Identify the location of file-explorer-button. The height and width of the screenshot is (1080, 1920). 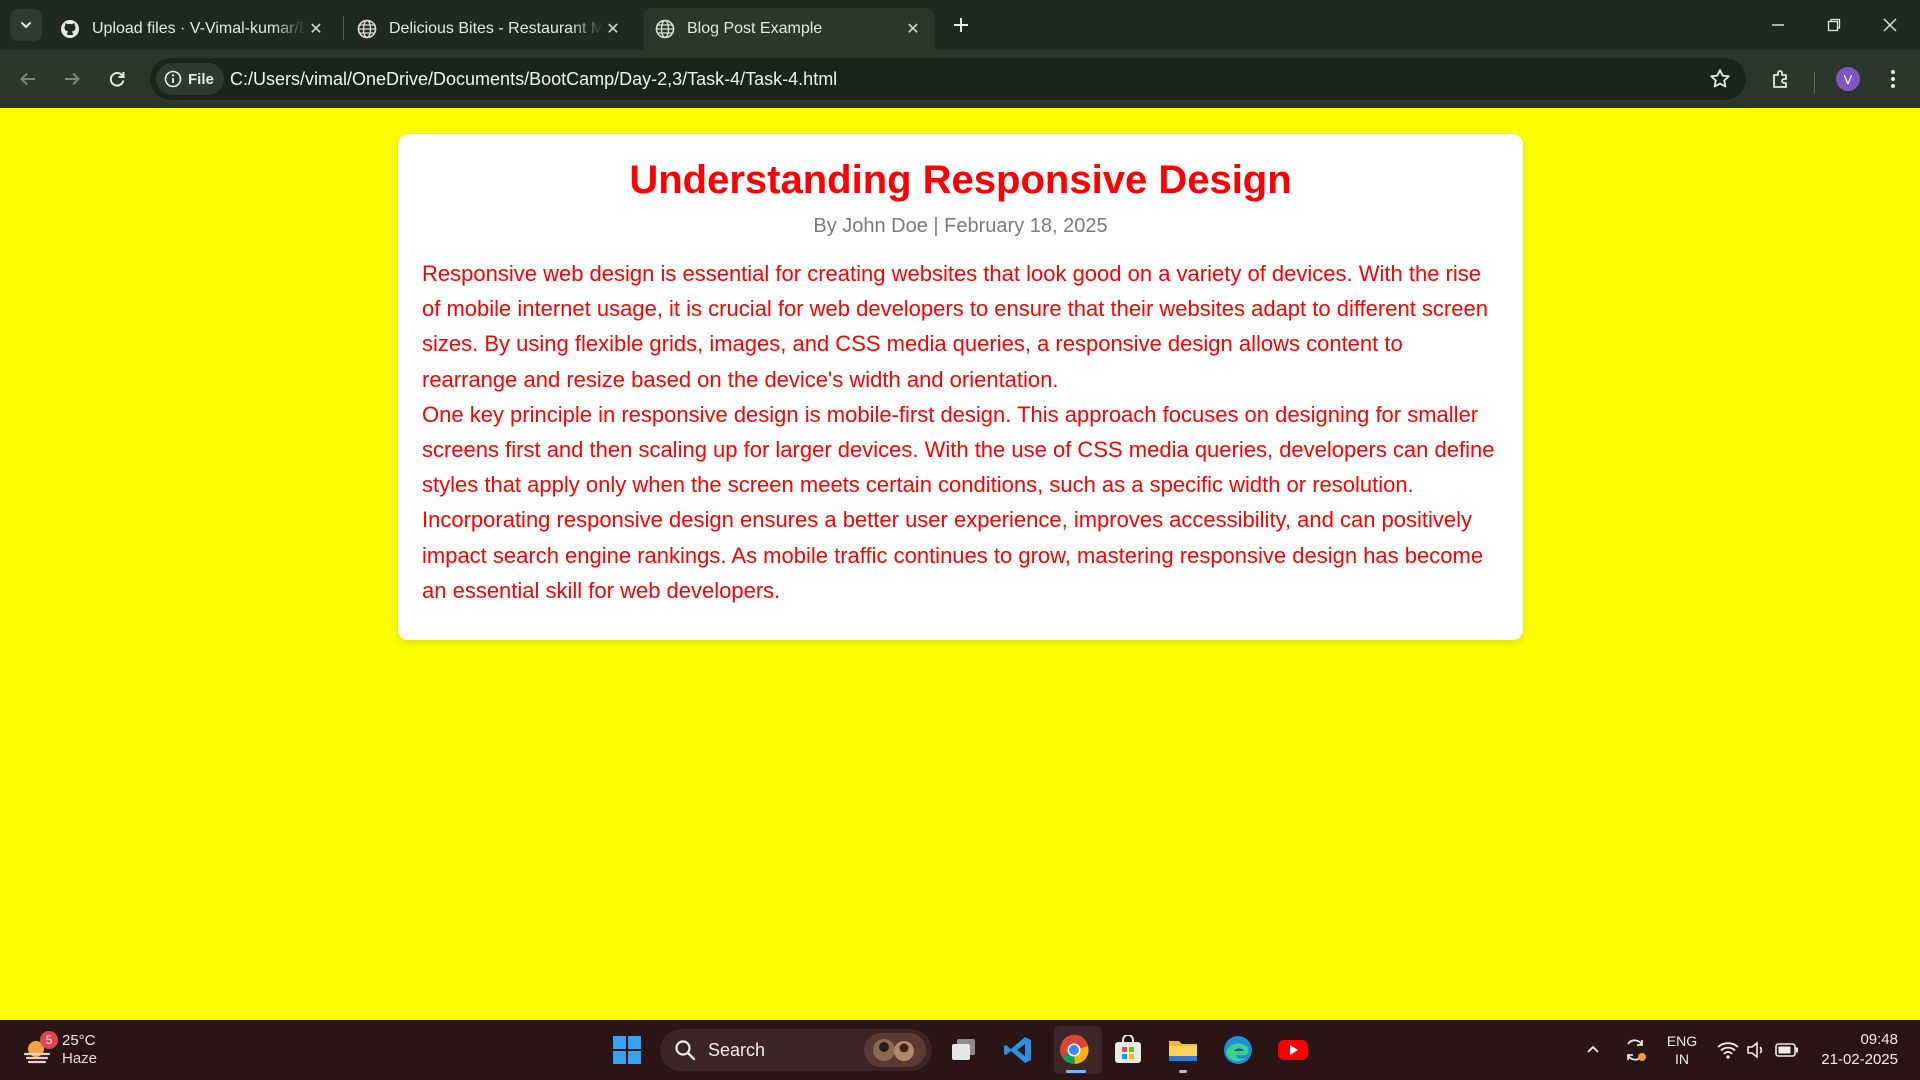
(1183, 1050).